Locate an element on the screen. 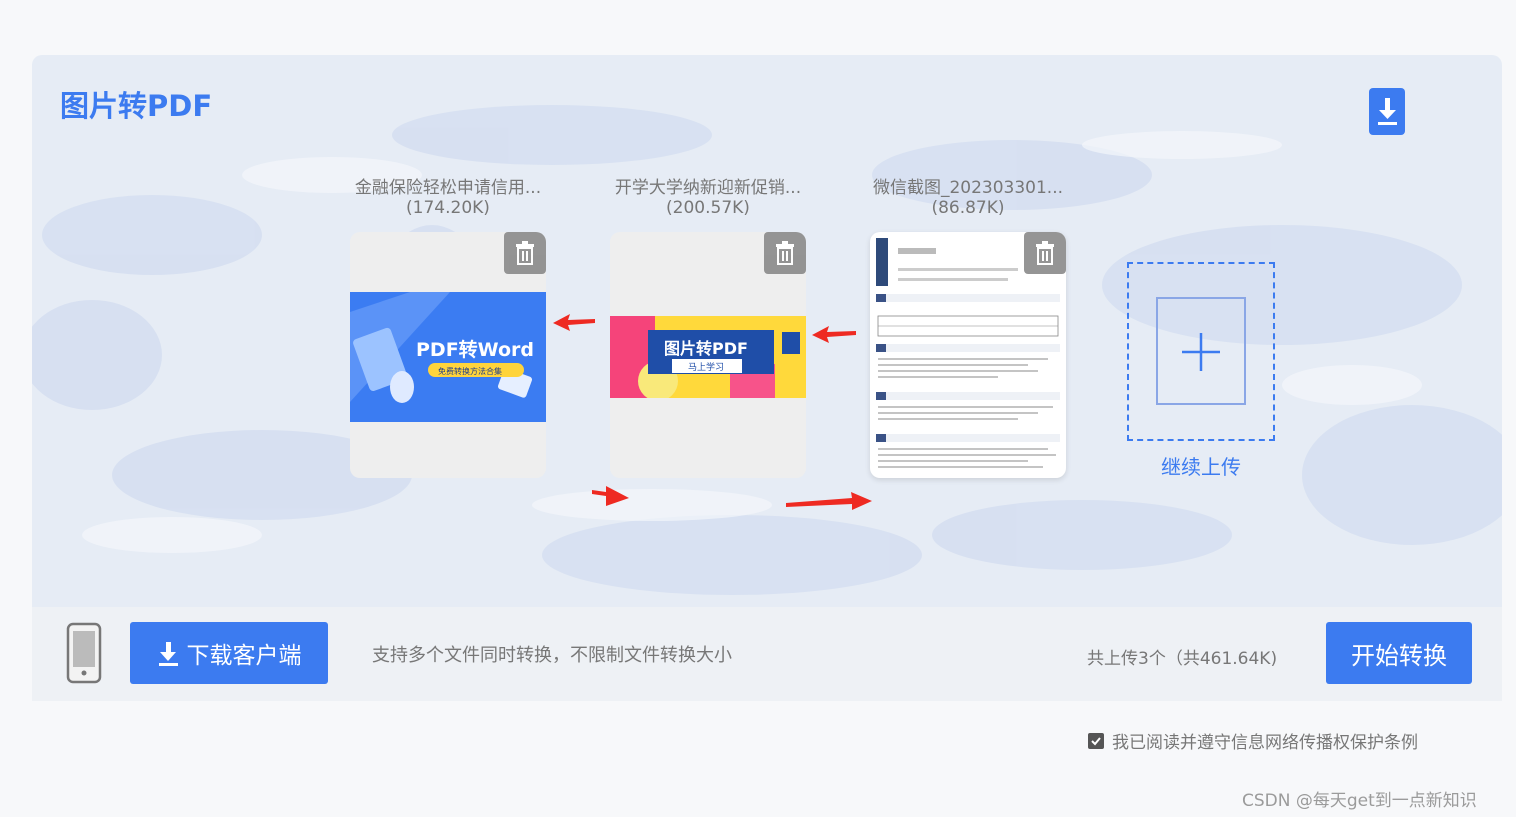  file-size: (86.87K) is located at coordinates (968, 208).